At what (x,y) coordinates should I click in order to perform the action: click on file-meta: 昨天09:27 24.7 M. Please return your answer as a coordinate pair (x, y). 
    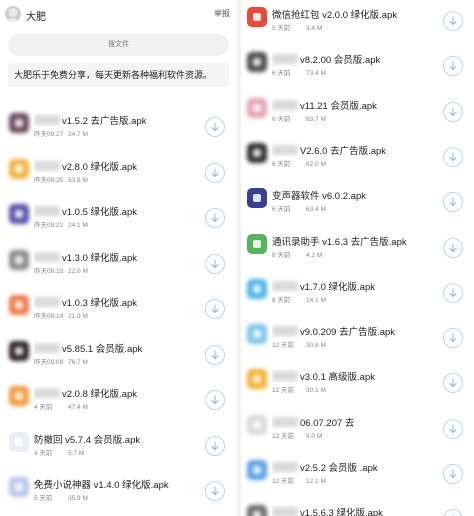
    Looking at the image, I should click on (61, 133).